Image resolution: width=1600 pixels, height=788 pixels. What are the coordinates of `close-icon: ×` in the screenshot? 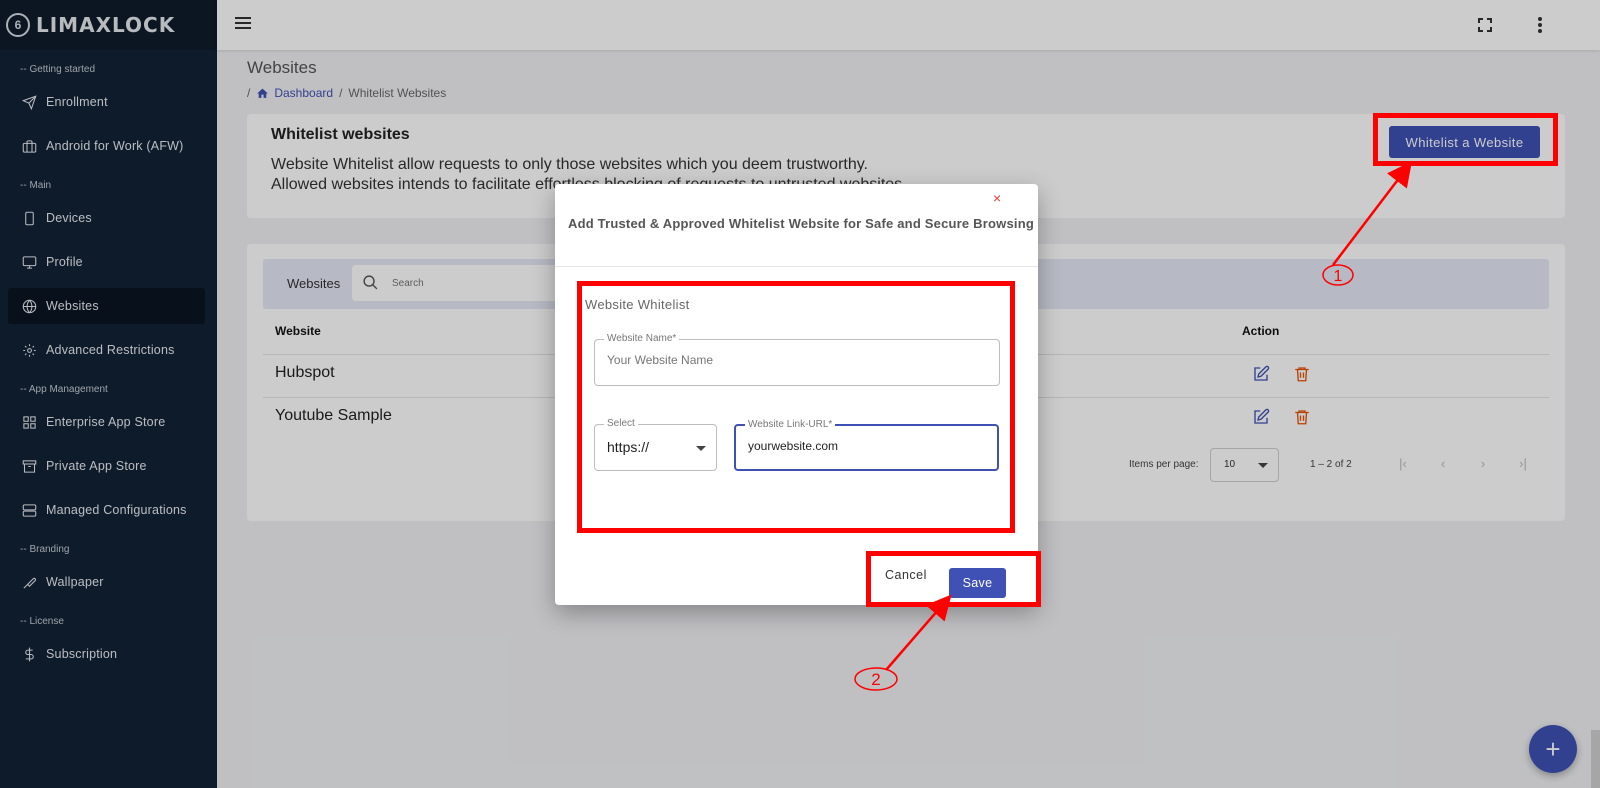 It's located at (997, 198).